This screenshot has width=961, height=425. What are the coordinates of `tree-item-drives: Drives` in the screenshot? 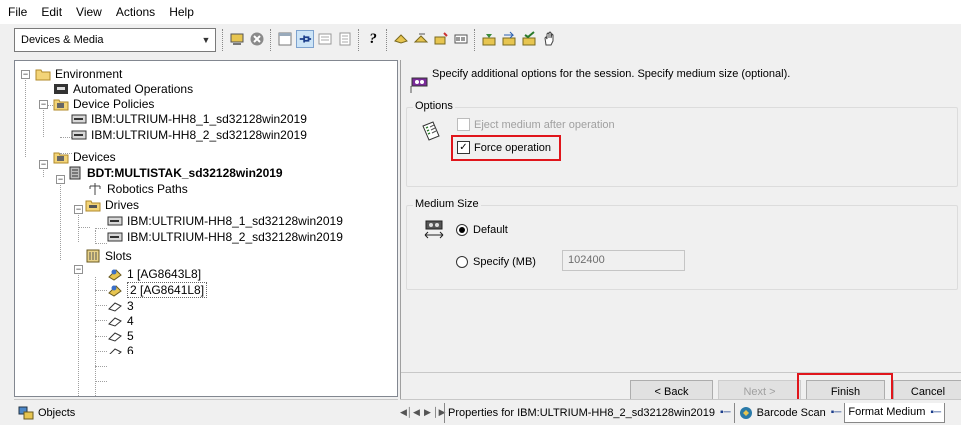 It's located at (112, 205).